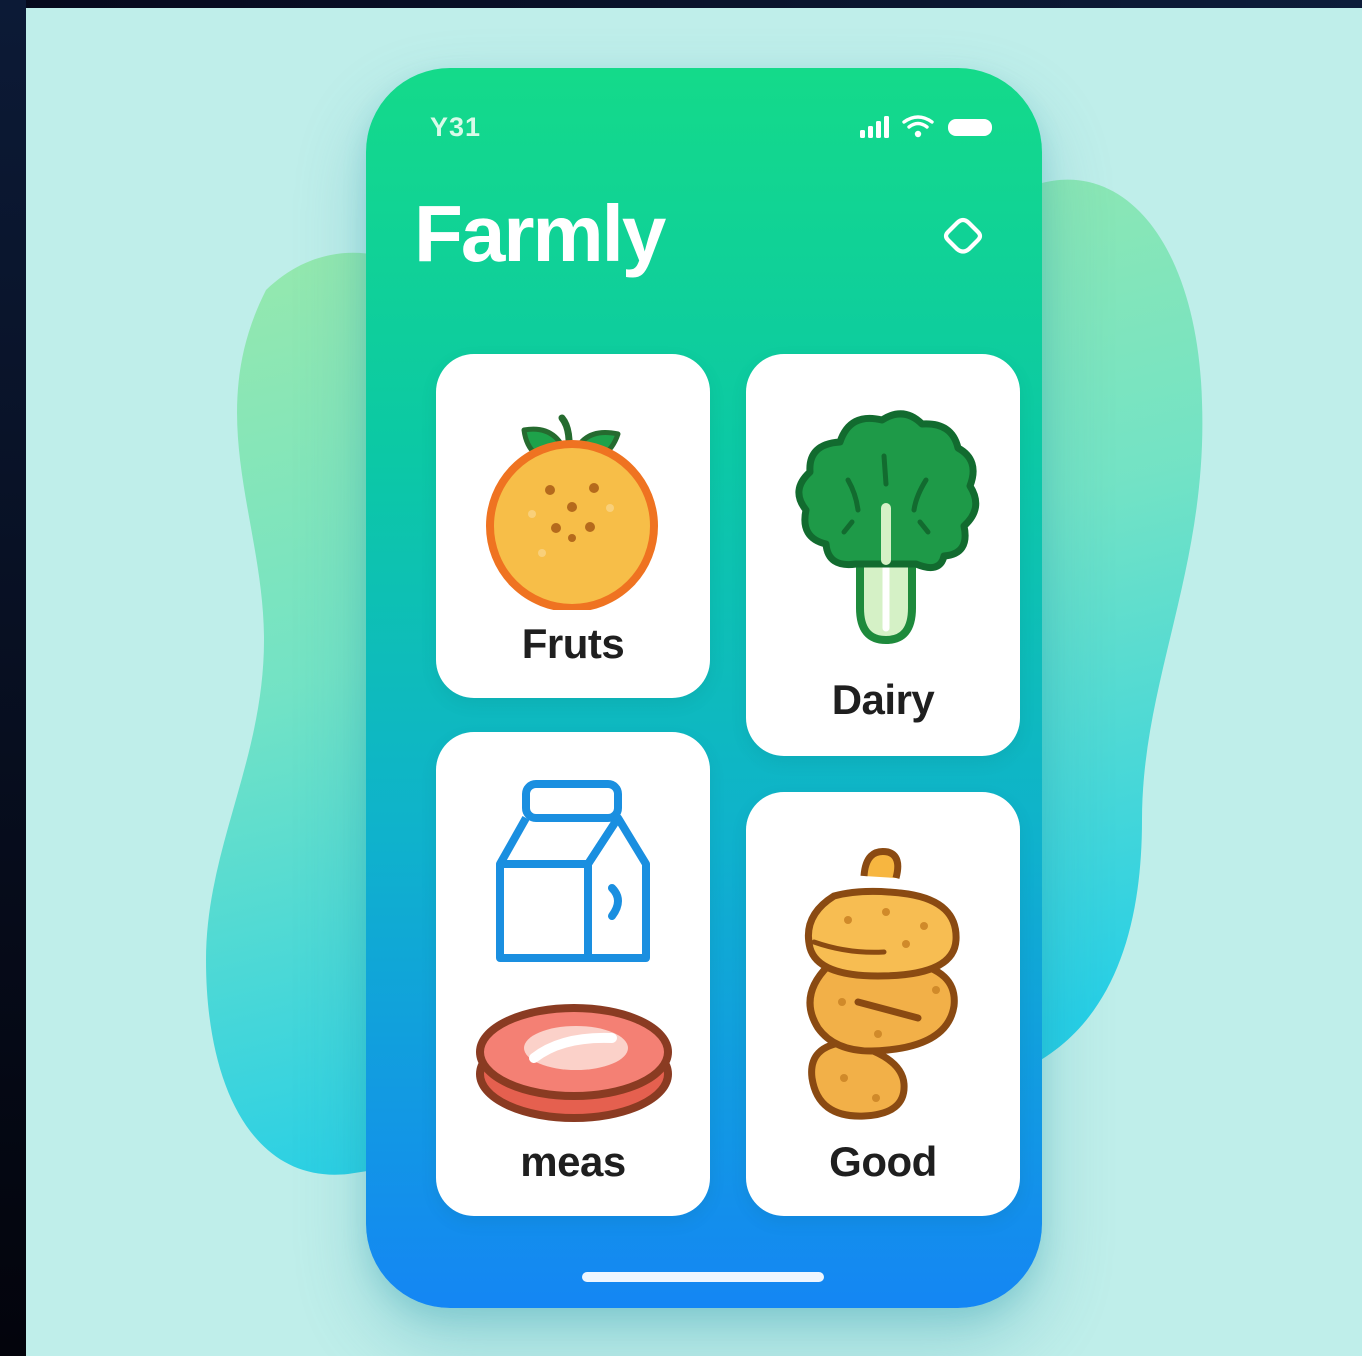  Describe the element at coordinates (963, 239) in the screenshot. I see `settings-icon` at that location.